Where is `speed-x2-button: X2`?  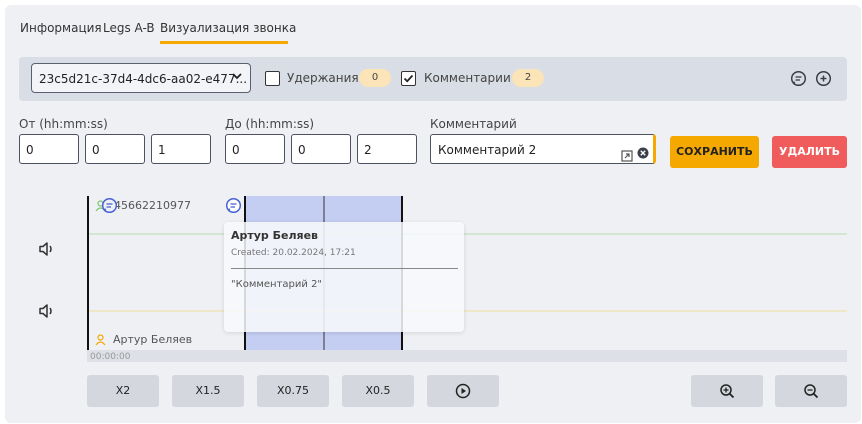 speed-x2-button: X2 is located at coordinates (123, 391).